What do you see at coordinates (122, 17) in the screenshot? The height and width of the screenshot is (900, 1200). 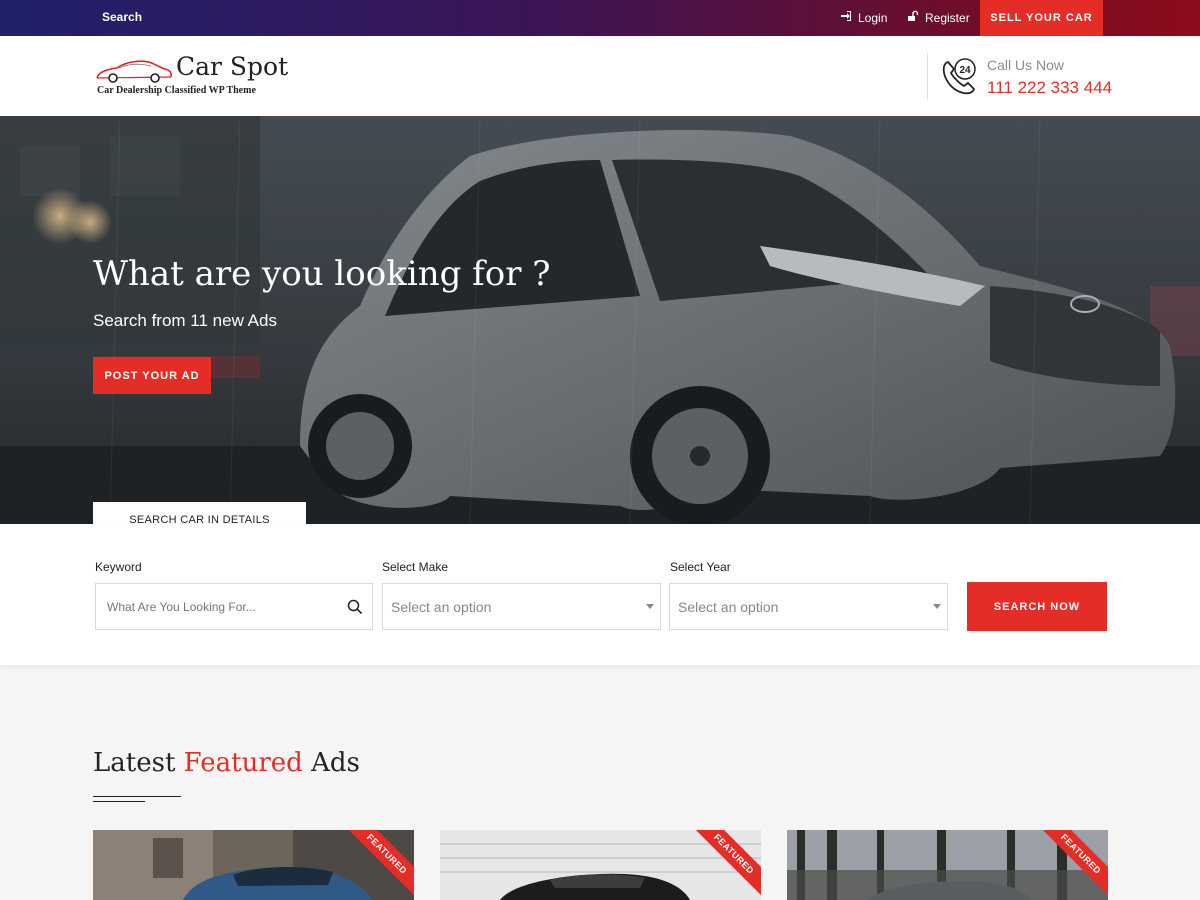 I see `top-search-link: Search` at bounding box center [122, 17].